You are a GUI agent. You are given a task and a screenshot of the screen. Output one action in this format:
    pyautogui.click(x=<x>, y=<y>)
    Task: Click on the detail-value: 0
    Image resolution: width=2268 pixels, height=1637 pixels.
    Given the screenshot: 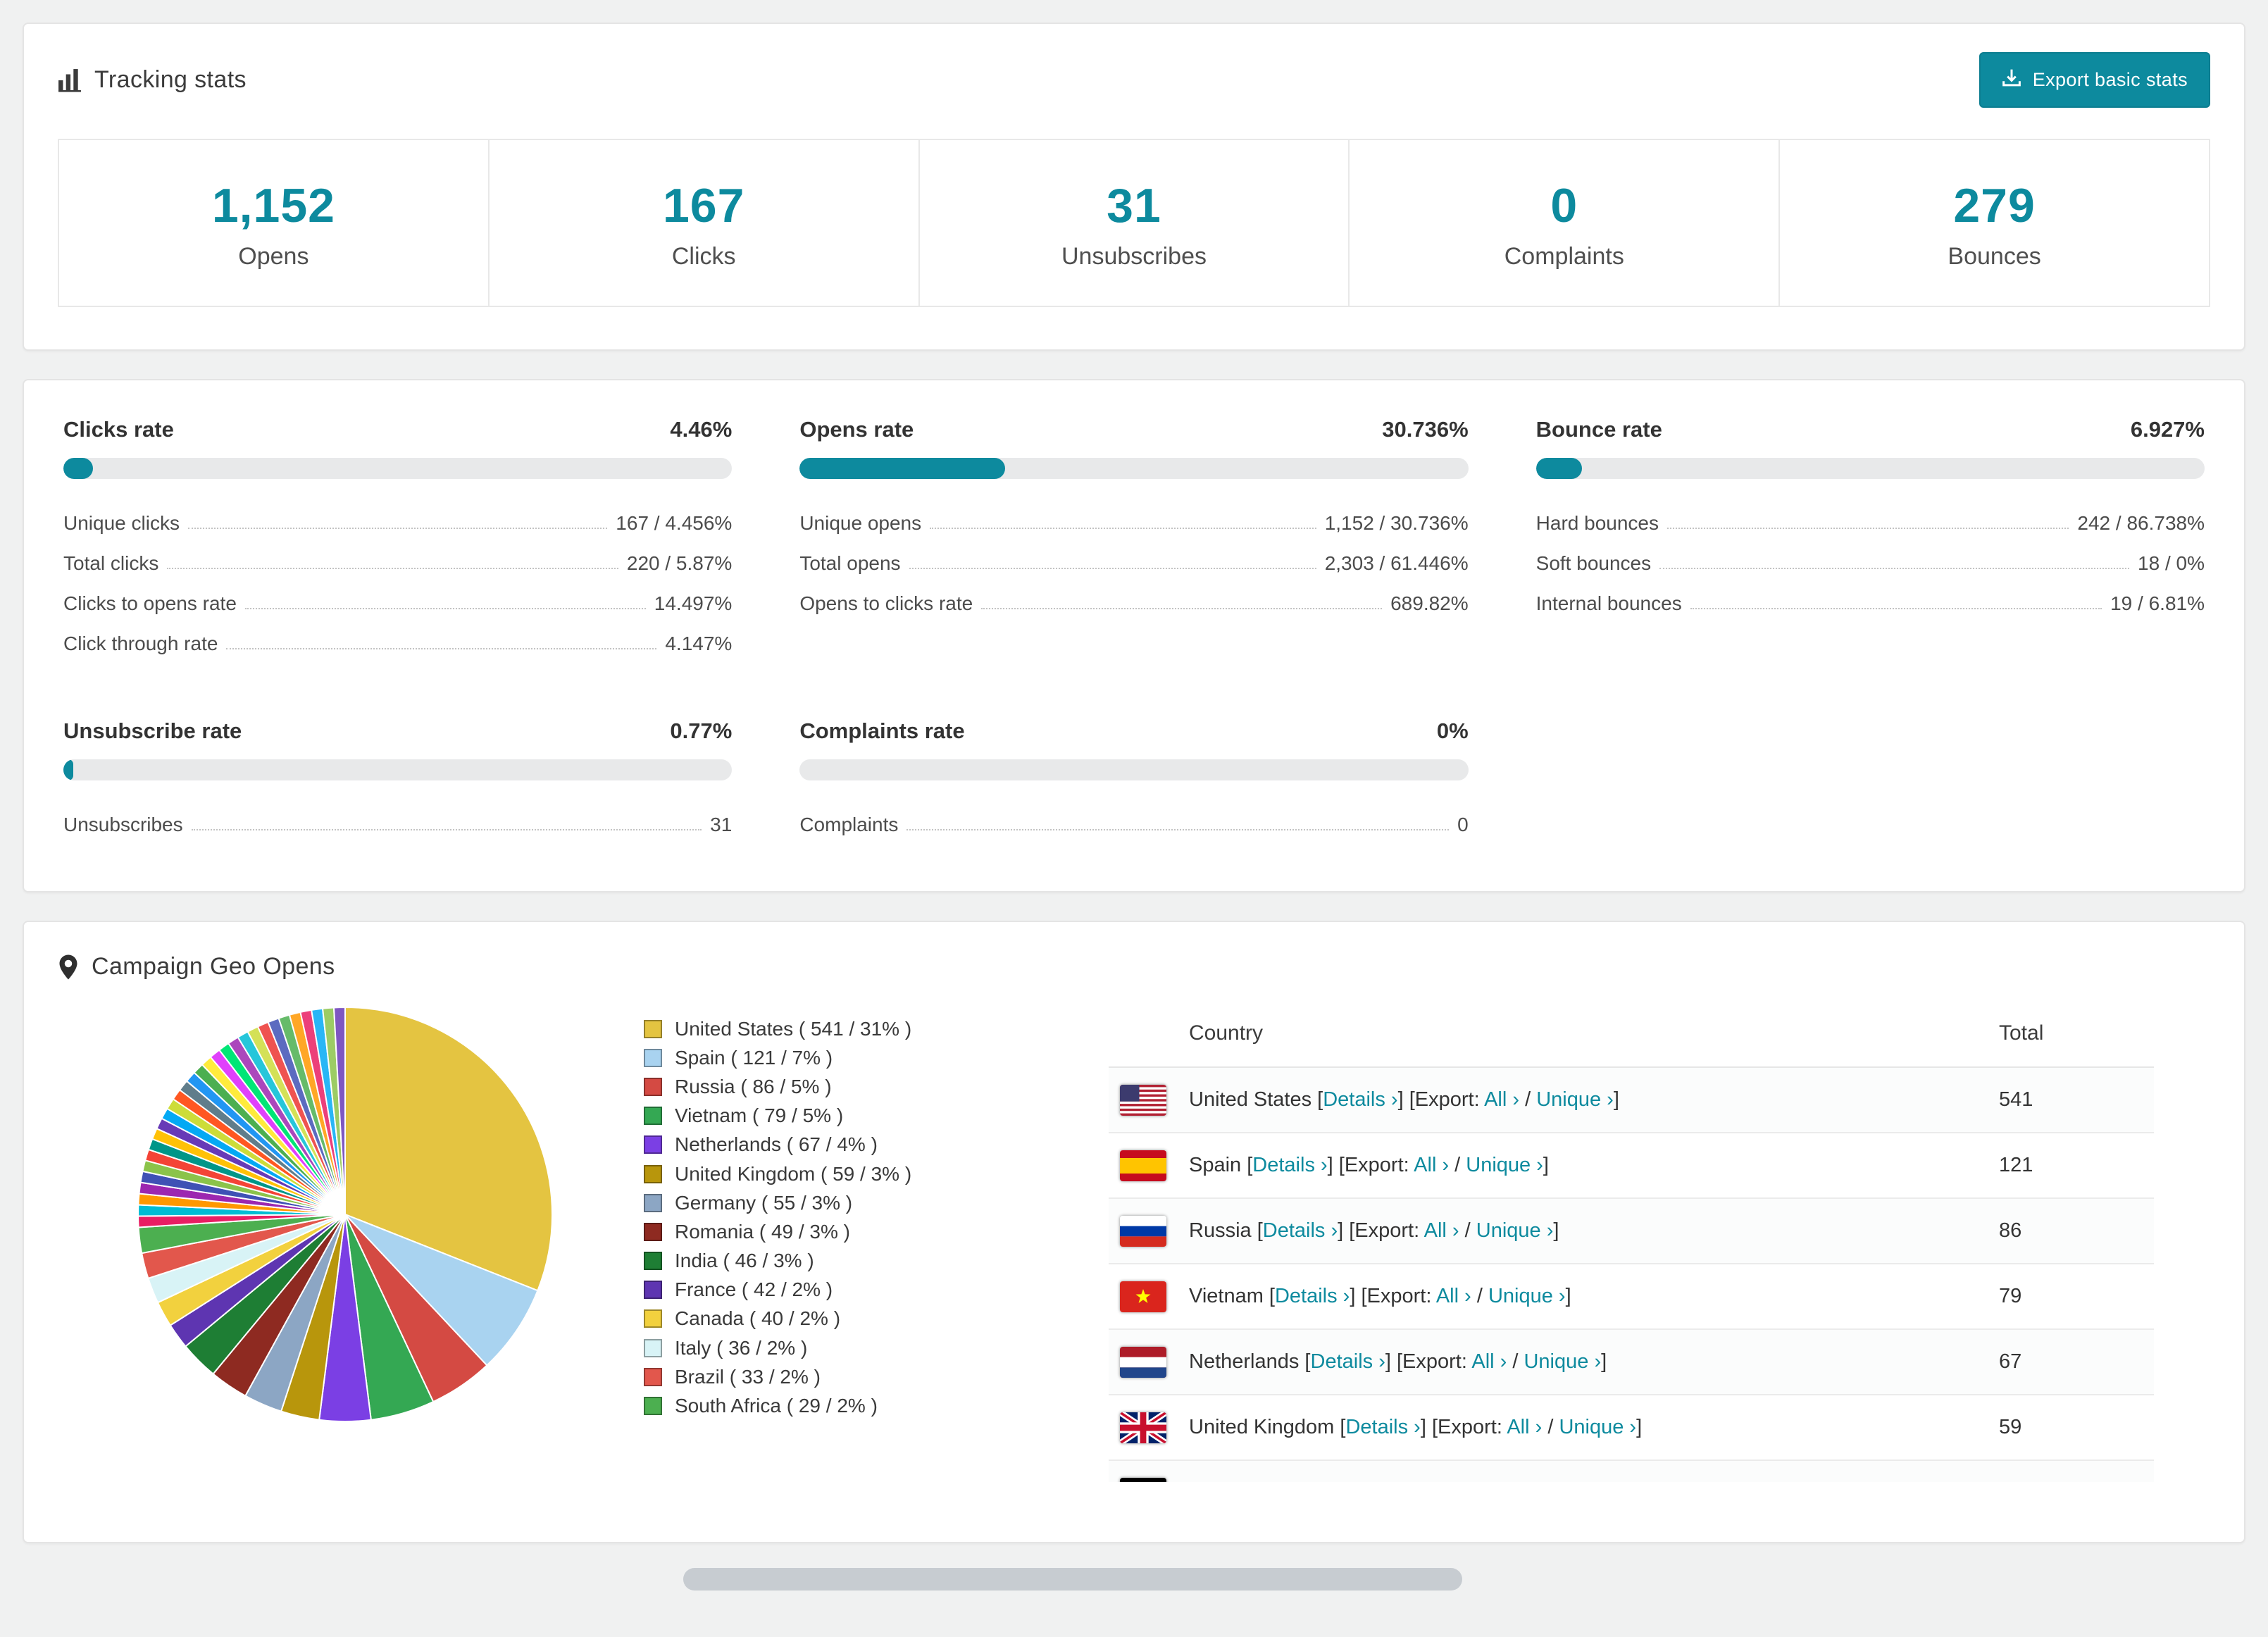 What is the action you would take?
    pyautogui.click(x=1463, y=824)
    